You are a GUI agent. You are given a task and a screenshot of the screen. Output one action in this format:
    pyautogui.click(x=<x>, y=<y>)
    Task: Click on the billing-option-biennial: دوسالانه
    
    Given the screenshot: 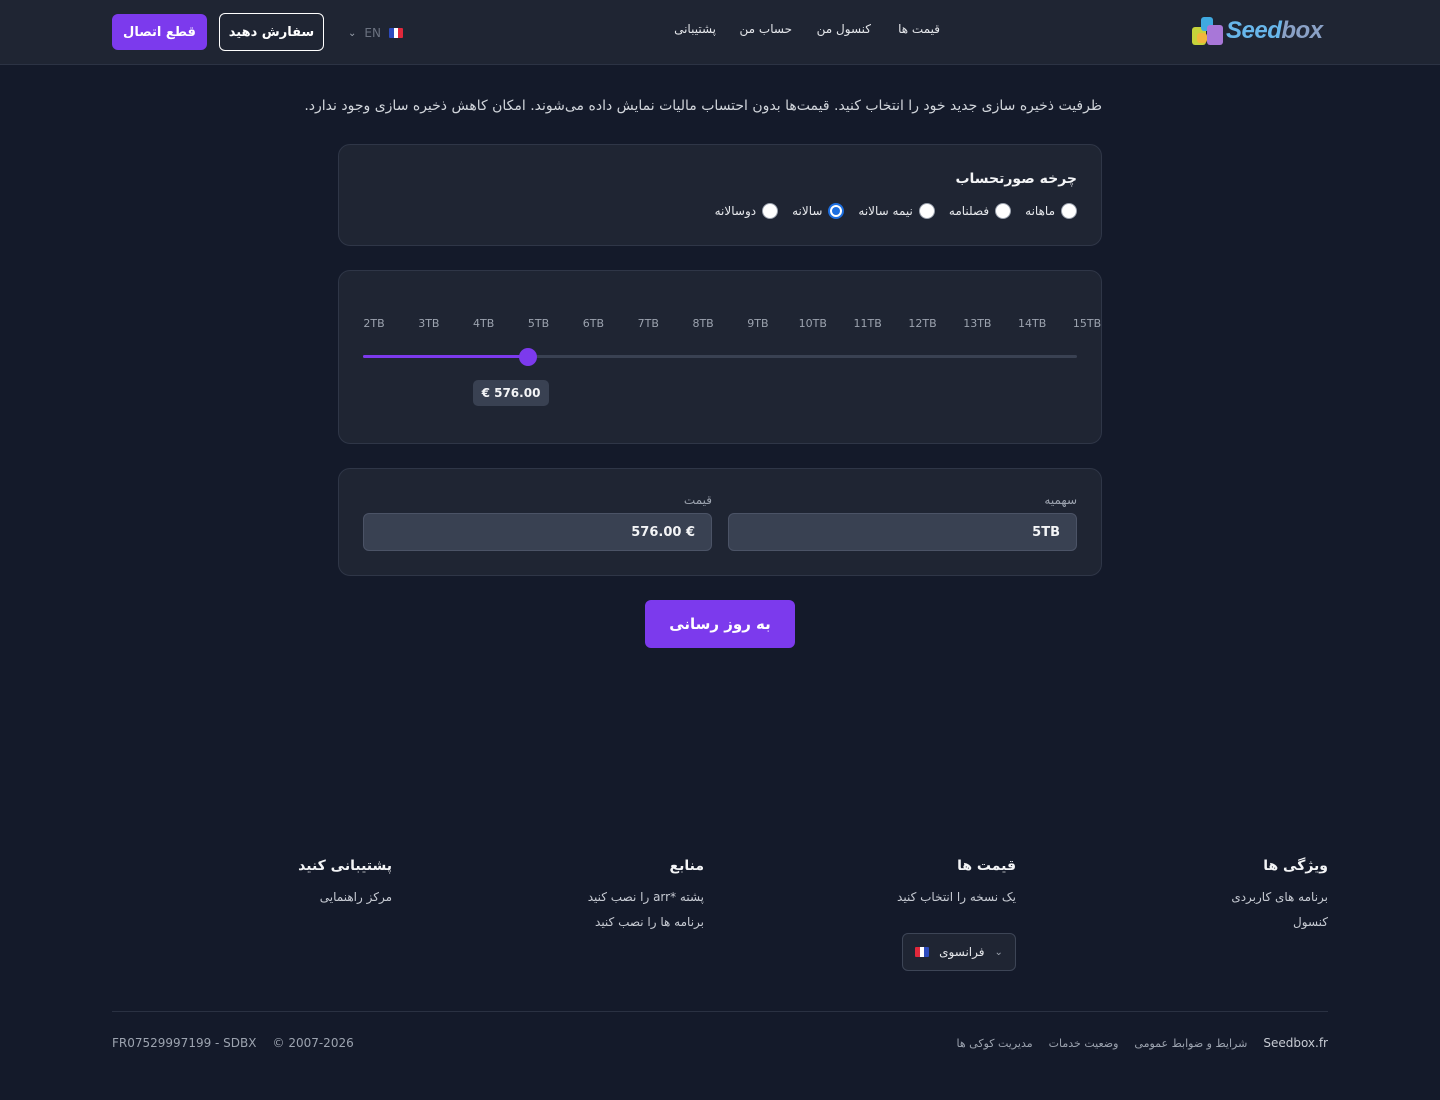 What is the action you would take?
    pyautogui.click(x=747, y=211)
    